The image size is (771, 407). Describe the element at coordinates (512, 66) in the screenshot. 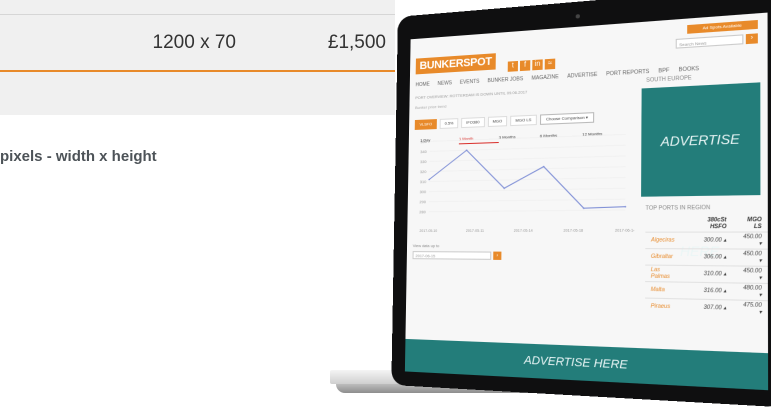

I see `twitter-icon: t` at that location.